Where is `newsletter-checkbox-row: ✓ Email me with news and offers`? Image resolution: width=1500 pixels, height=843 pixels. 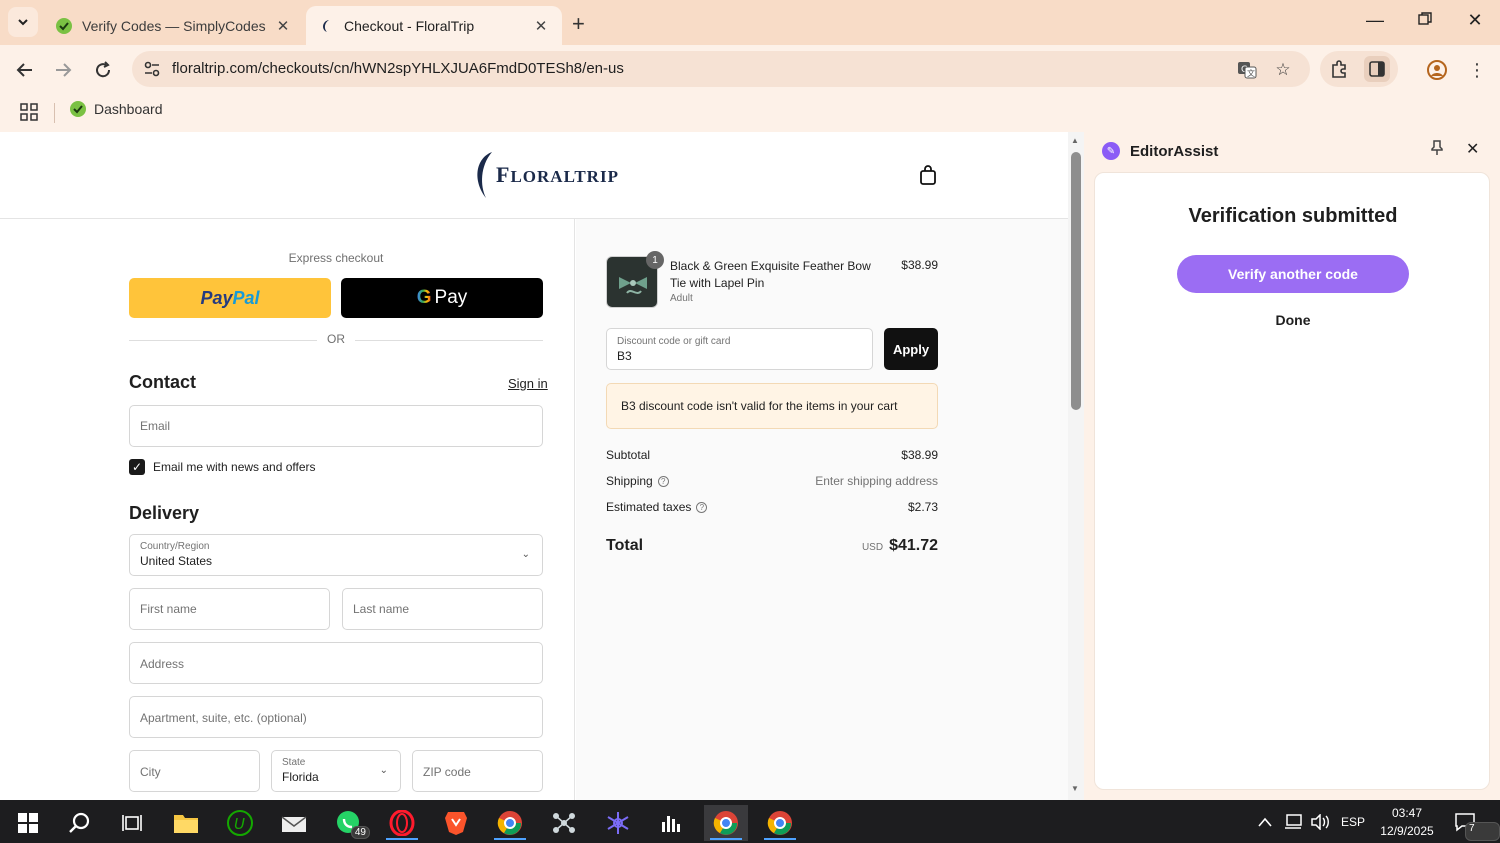 newsletter-checkbox-row: ✓ Email me with news and offers is located at coordinates (222, 467).